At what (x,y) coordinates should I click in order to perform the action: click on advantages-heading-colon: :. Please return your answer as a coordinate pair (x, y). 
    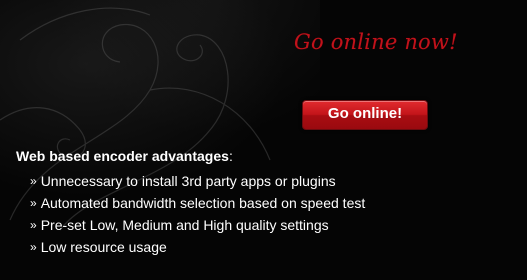
    Looking at the image, I should click on (230, 156).